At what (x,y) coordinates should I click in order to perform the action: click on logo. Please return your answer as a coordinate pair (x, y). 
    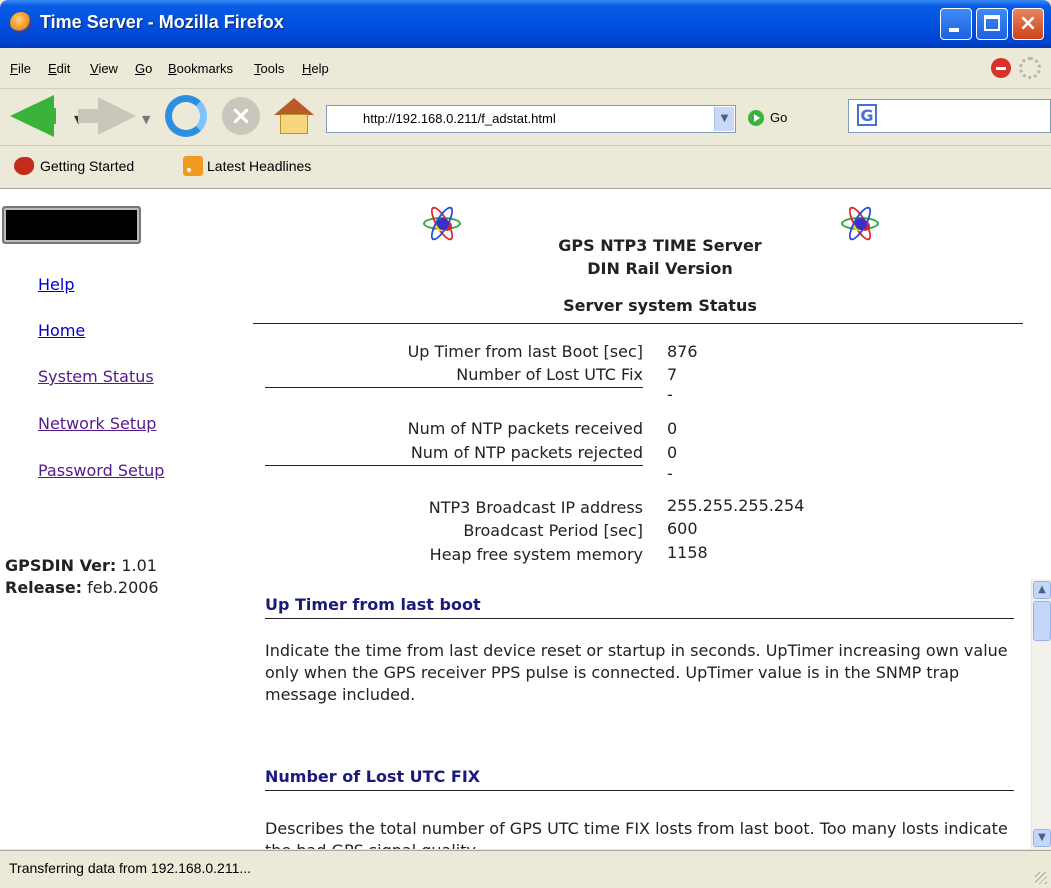
    Looking at the image, I should click on (71, 225).